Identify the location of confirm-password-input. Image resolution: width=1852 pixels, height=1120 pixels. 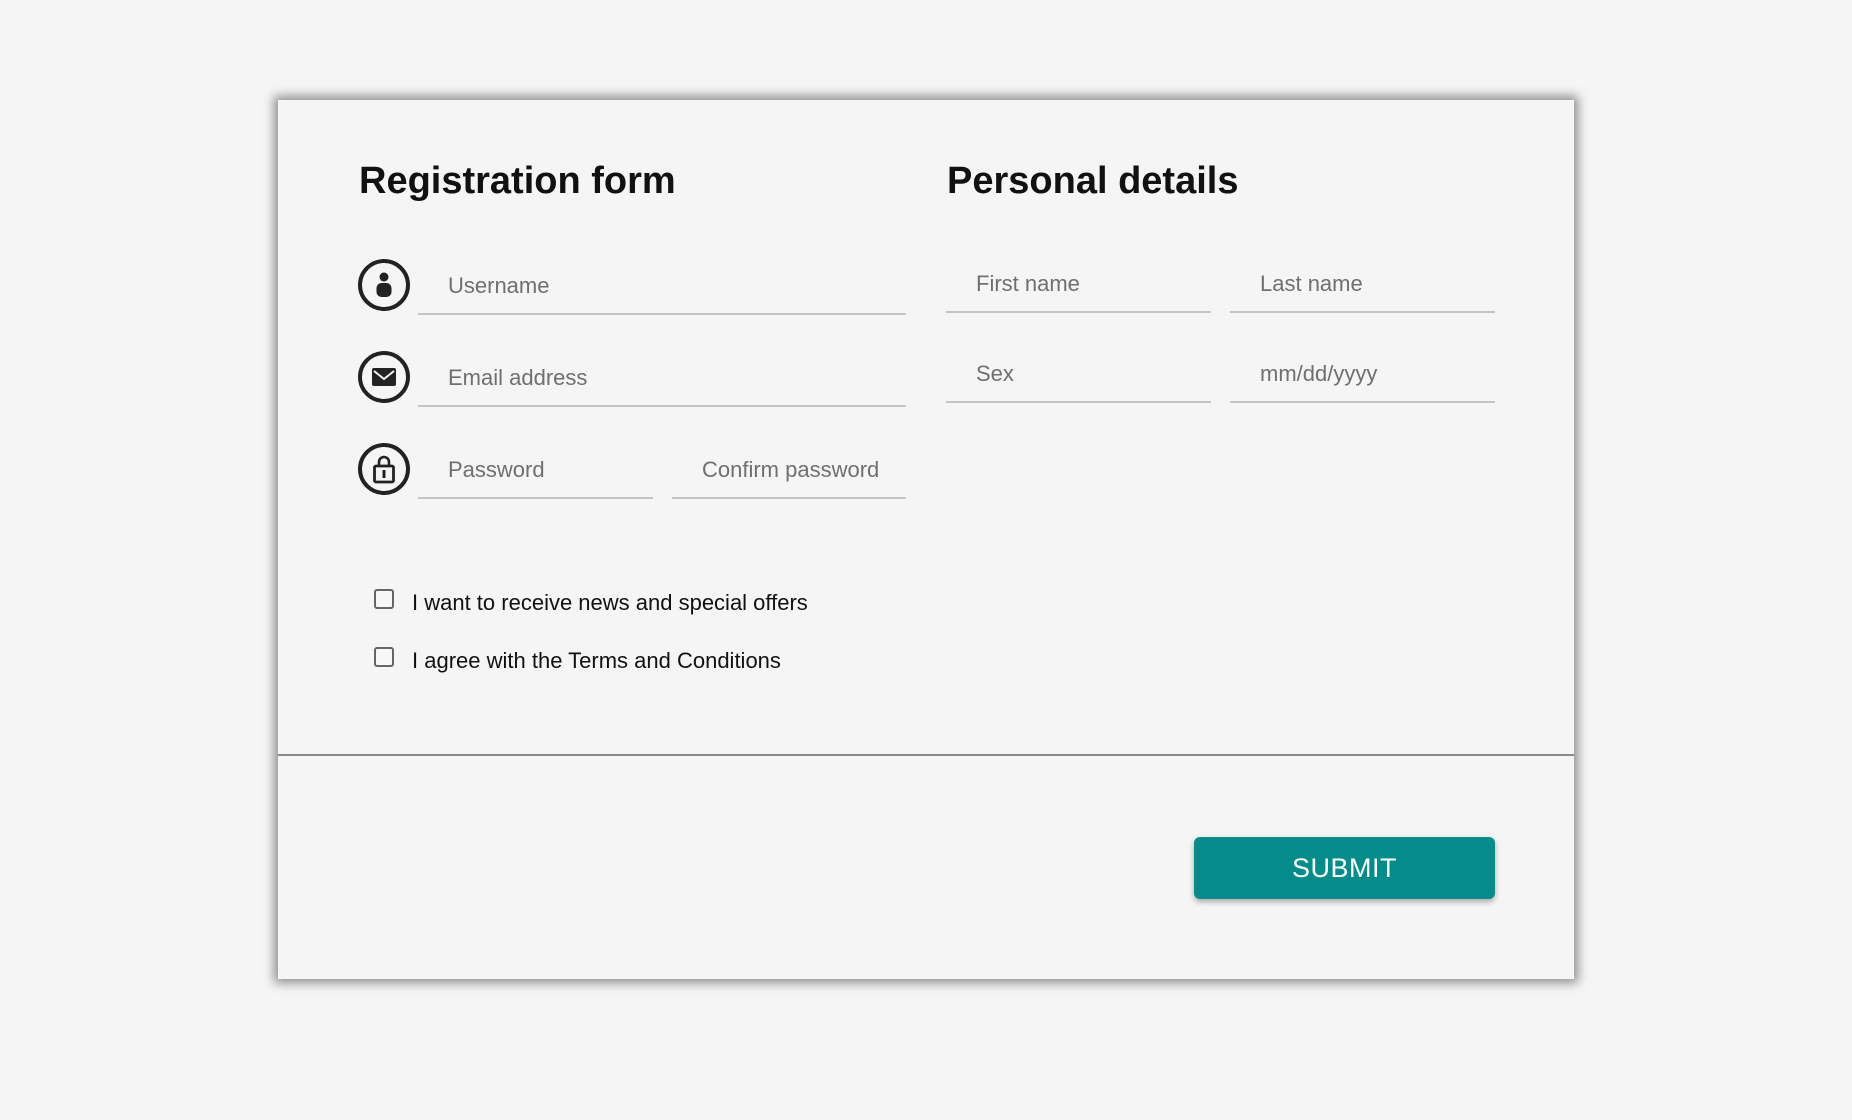
(789, 470).